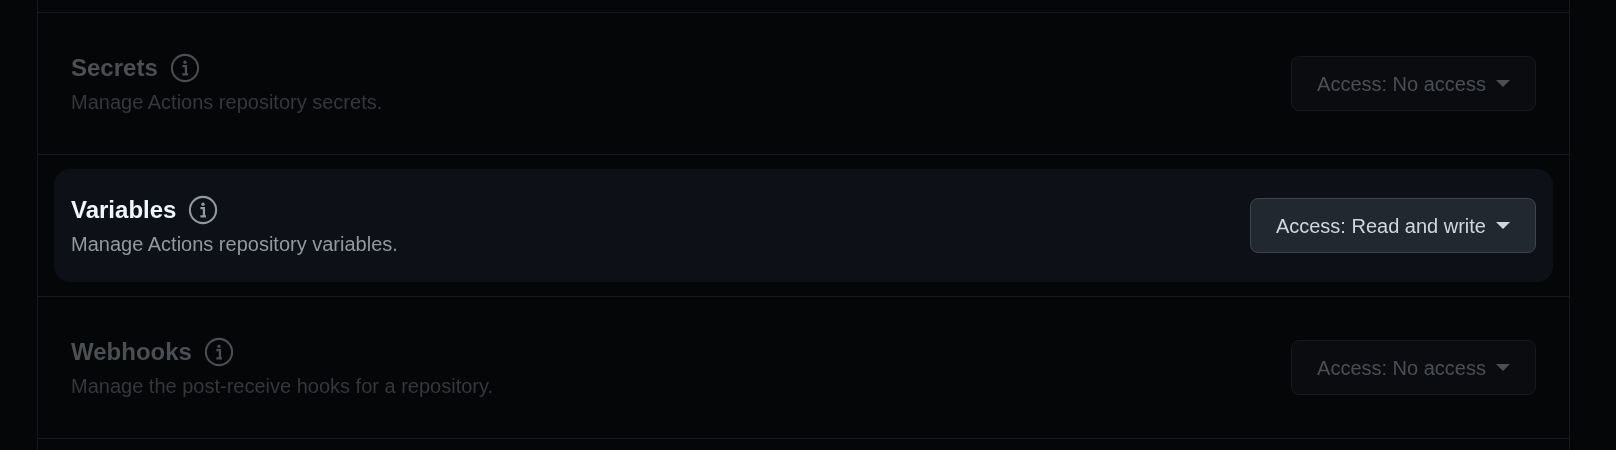 The width and height of the screenshot is (1616, 450). What do you see at coordinates (203, 209) in the screenshot?
I see `info-icon` at bounding box center [203, 209].